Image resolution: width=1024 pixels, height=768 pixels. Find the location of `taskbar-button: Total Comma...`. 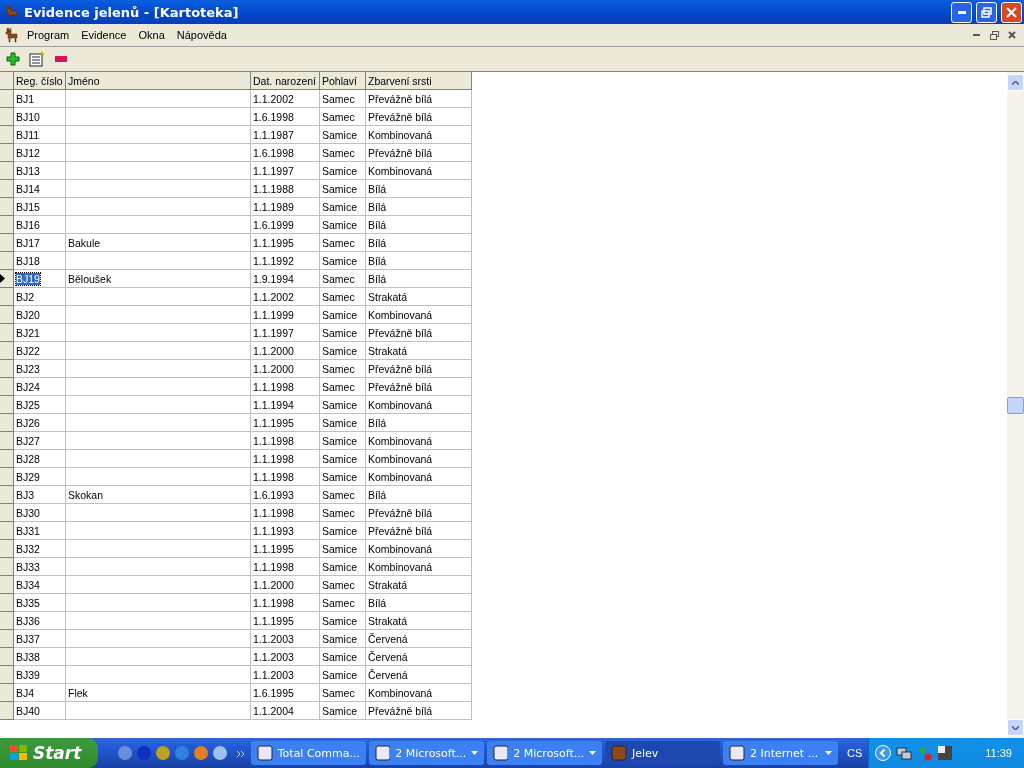

taskbar-button: Total Comma... is located at coordinates (308, 753).